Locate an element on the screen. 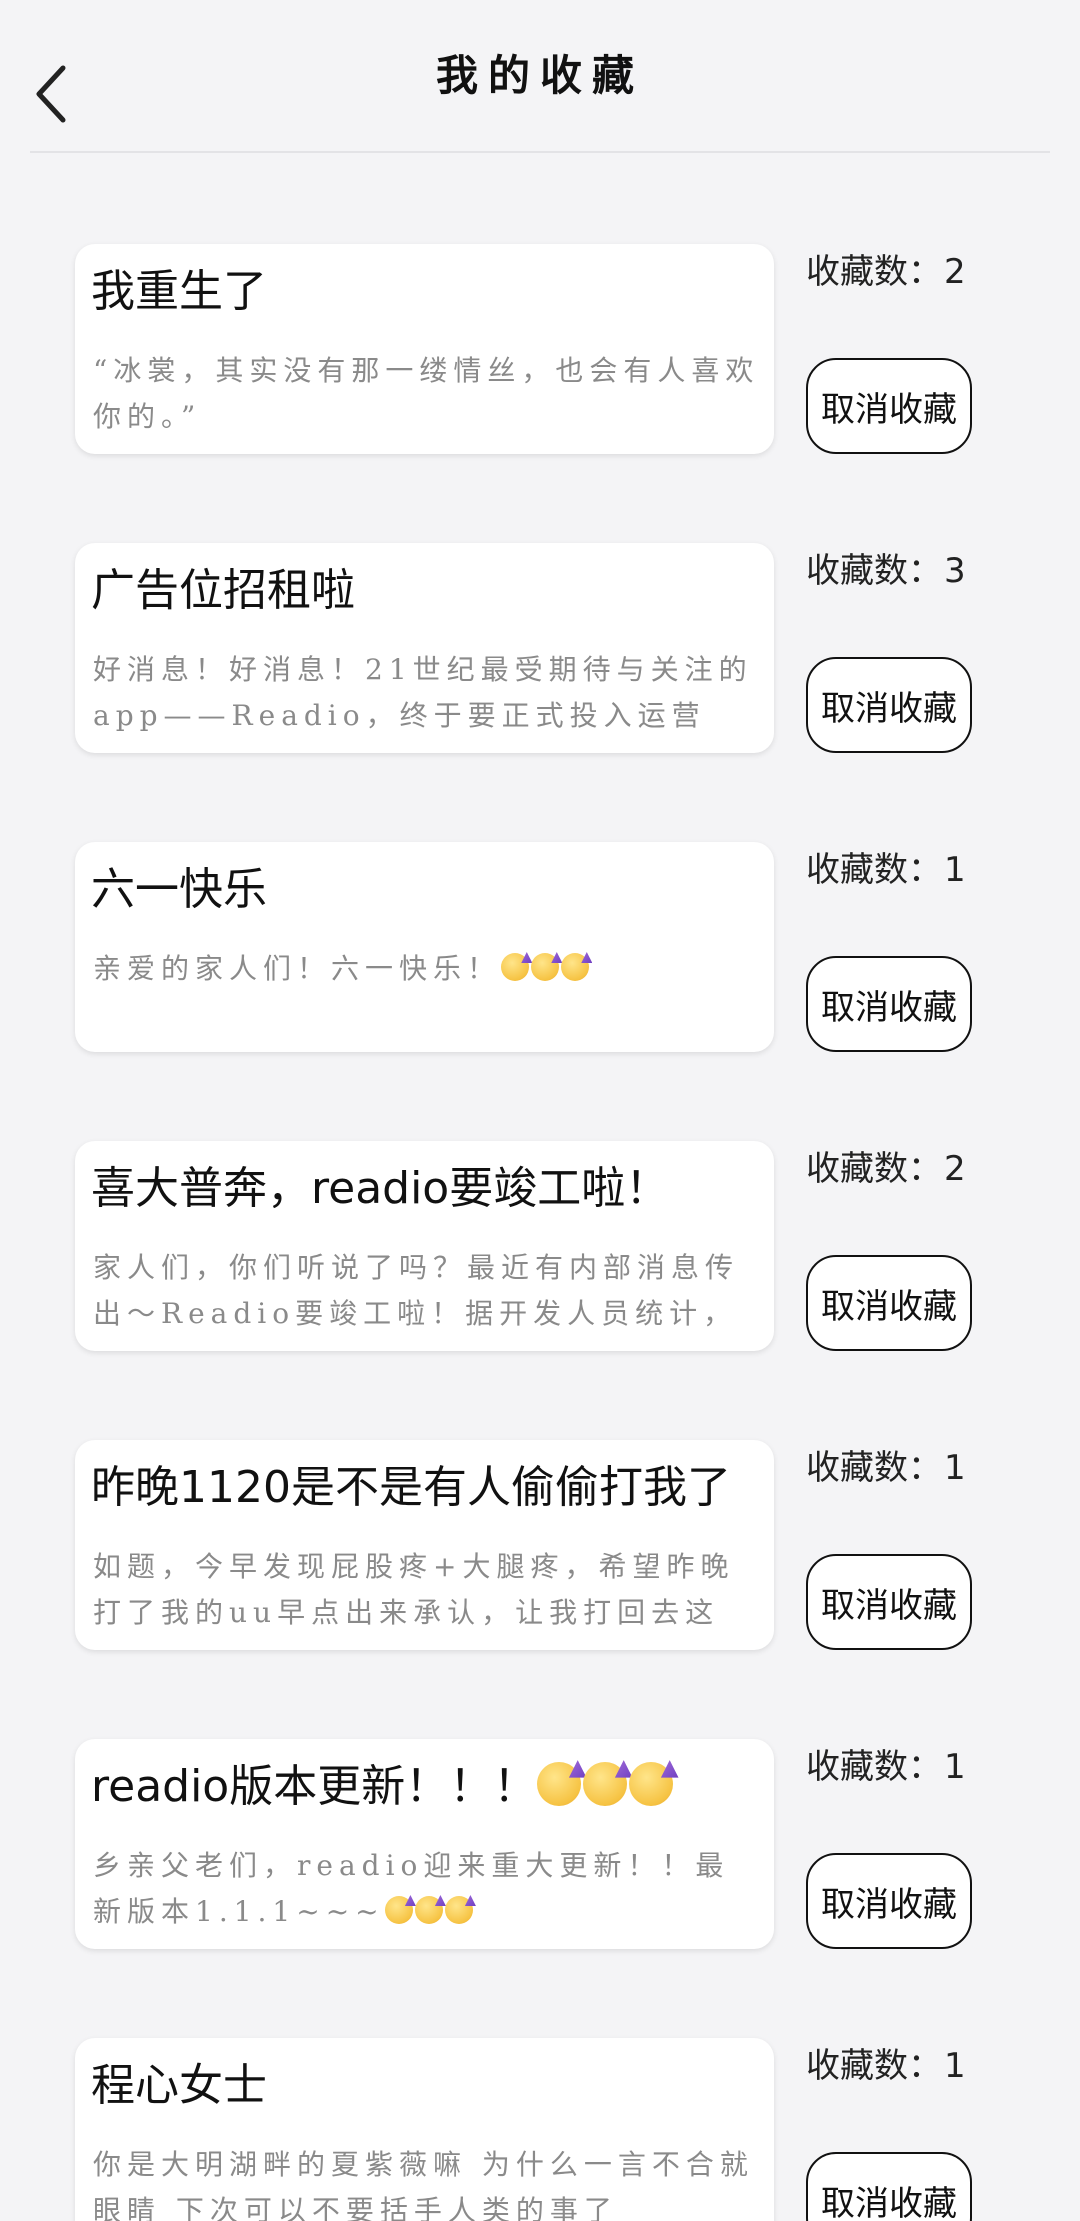 This screenshot has height=2221, width=1080. post-excerpt: 你是大明湖畔的夏紫薇嘛 为什么一言不合就眼睛 下次可以不要括手人类的事了 is located at coordinates (423, 2184).